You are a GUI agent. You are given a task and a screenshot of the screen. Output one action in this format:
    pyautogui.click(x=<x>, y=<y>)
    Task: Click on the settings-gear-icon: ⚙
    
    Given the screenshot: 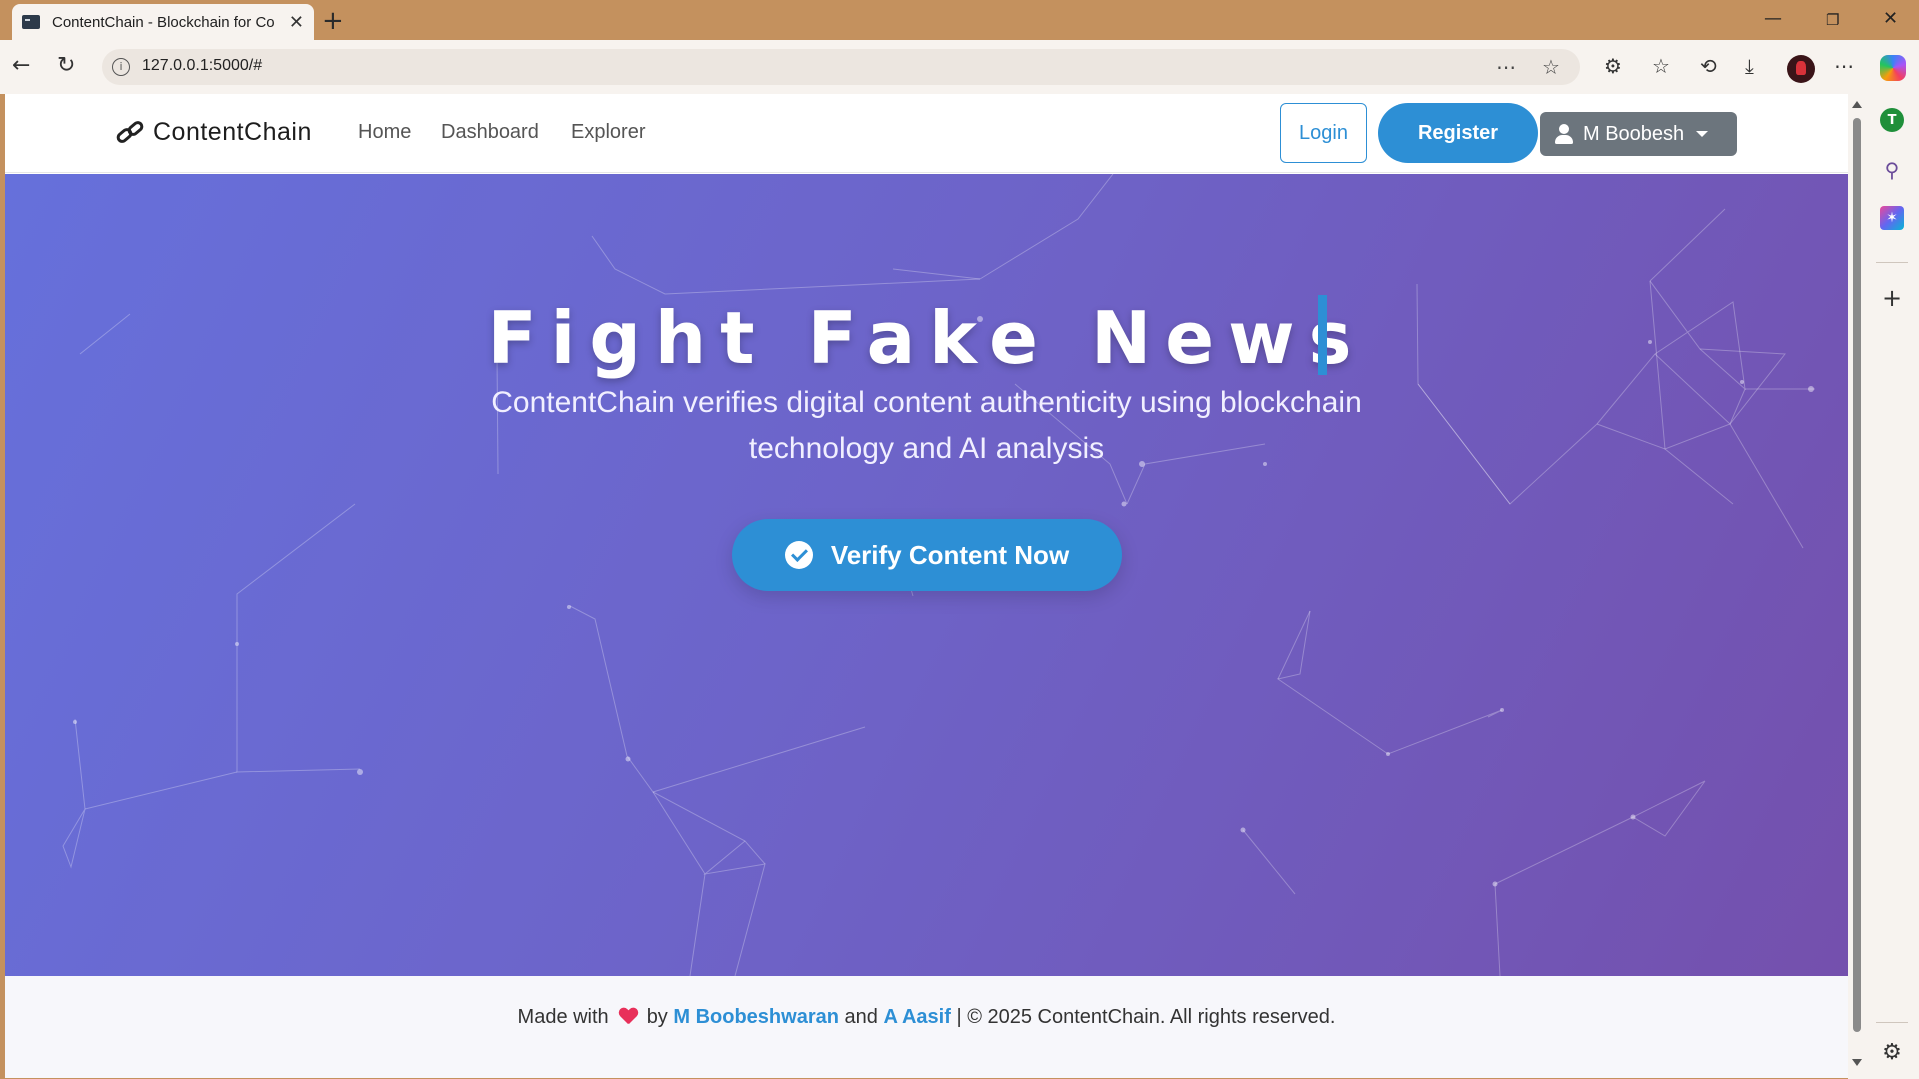 What is the action you would take?
    pyautogui.click(x=1892, y=1052)
    